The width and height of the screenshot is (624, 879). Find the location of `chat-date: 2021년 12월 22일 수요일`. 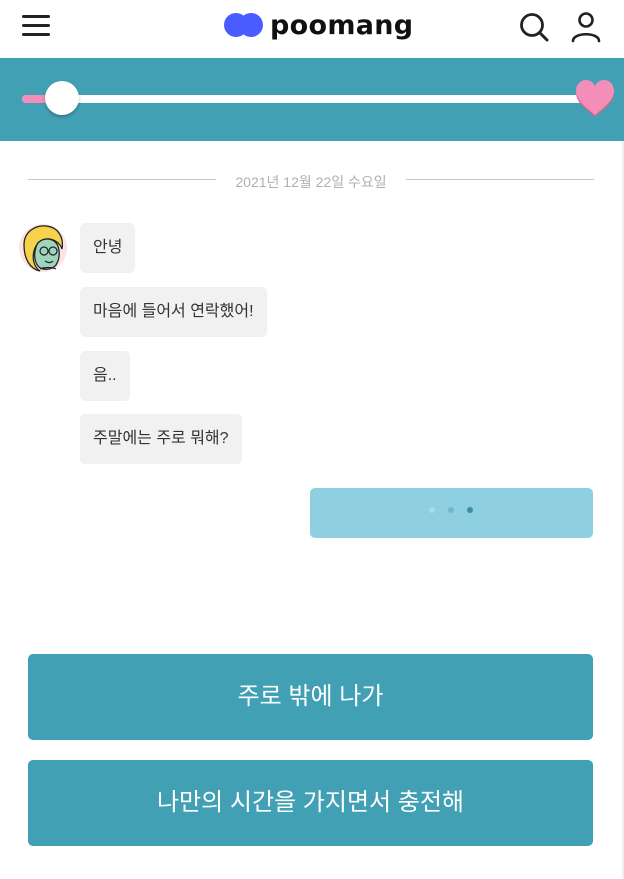

chat-date: 2021년 12월 22일 수요일 is located at coordinates (311, 182).